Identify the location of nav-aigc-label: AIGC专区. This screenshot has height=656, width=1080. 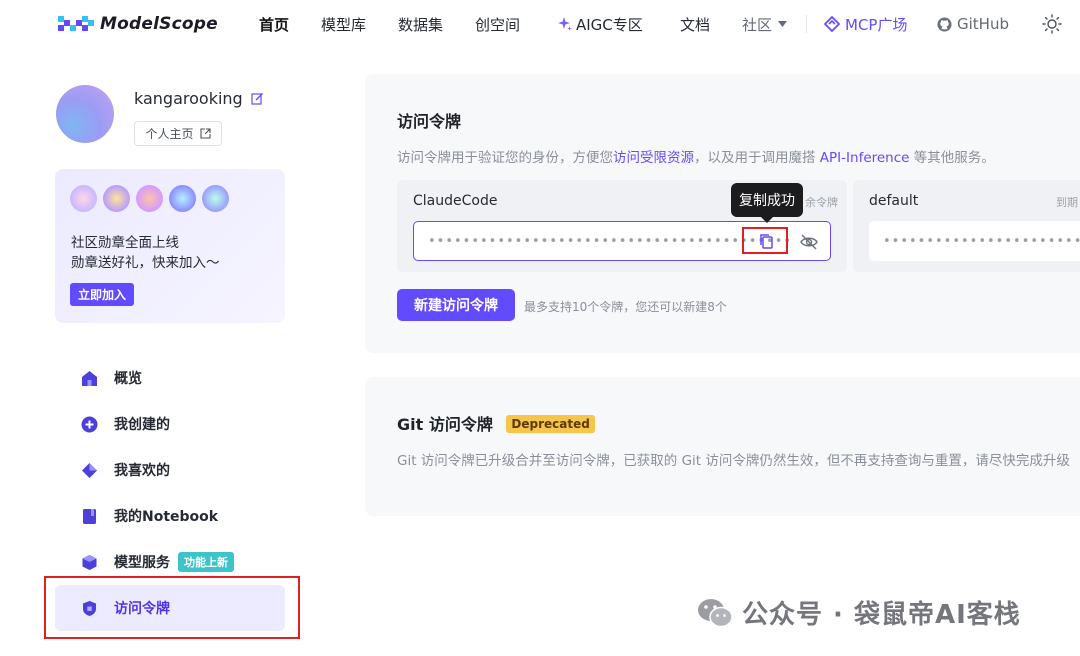
(609, 24).